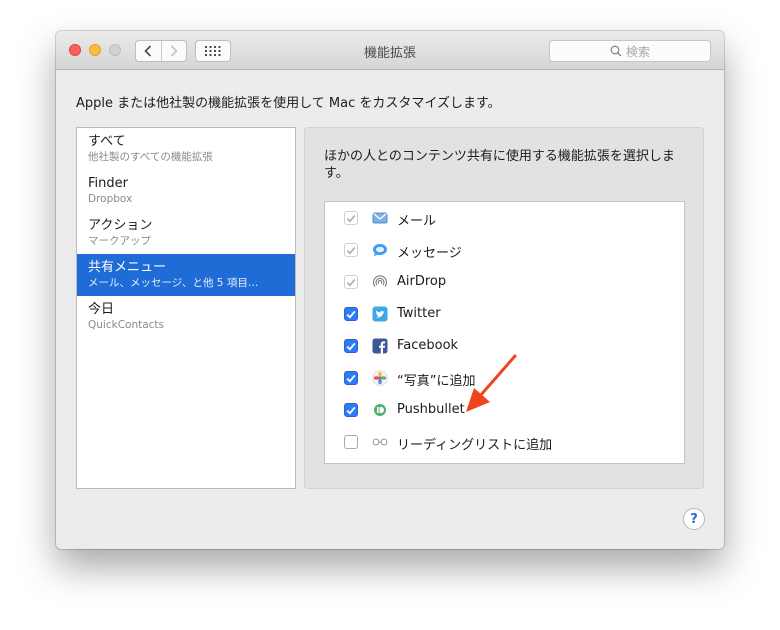  I want to click on minimize-window-button, so click(95, 50).